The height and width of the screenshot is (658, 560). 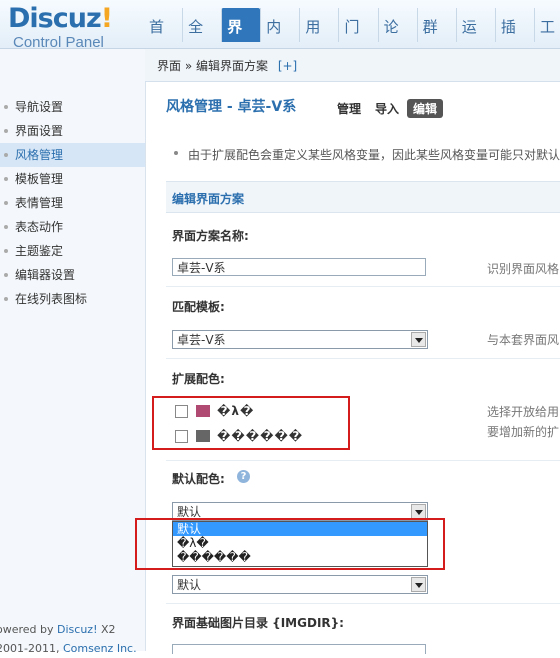 I want to click on nav-item-tools: 工, so click(x=546, y=25).